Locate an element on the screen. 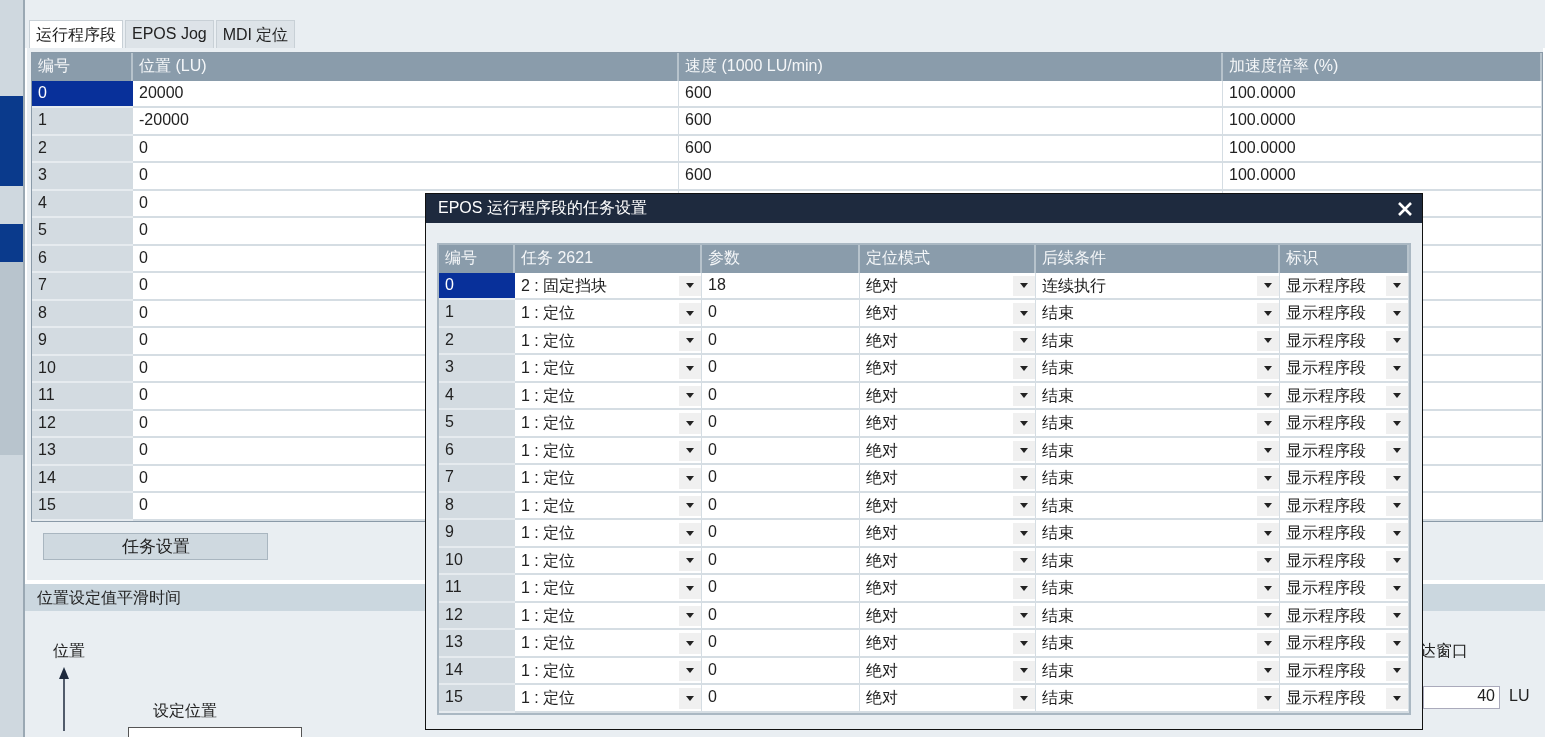  row-number: 0 is located at coordinates (82, 94).